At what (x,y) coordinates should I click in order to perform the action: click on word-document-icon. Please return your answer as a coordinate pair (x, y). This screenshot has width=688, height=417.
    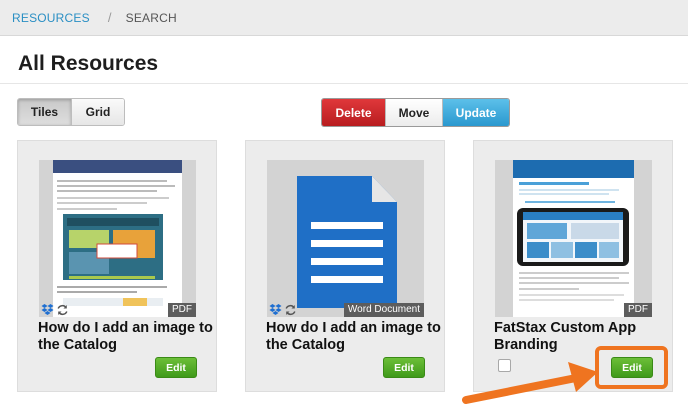
    Looking at the image, I should click on (347, 242).